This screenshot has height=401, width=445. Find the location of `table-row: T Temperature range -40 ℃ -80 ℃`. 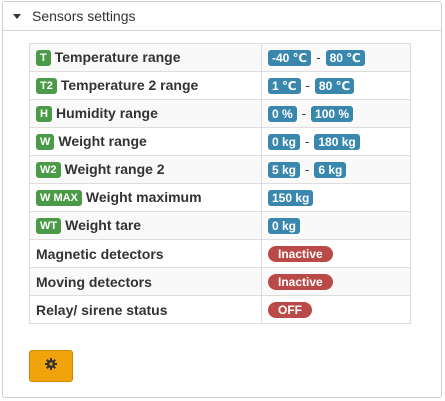

table-row: T Temperature range -40 ℃ -80 ℃ is located at coordinates (220, 57).